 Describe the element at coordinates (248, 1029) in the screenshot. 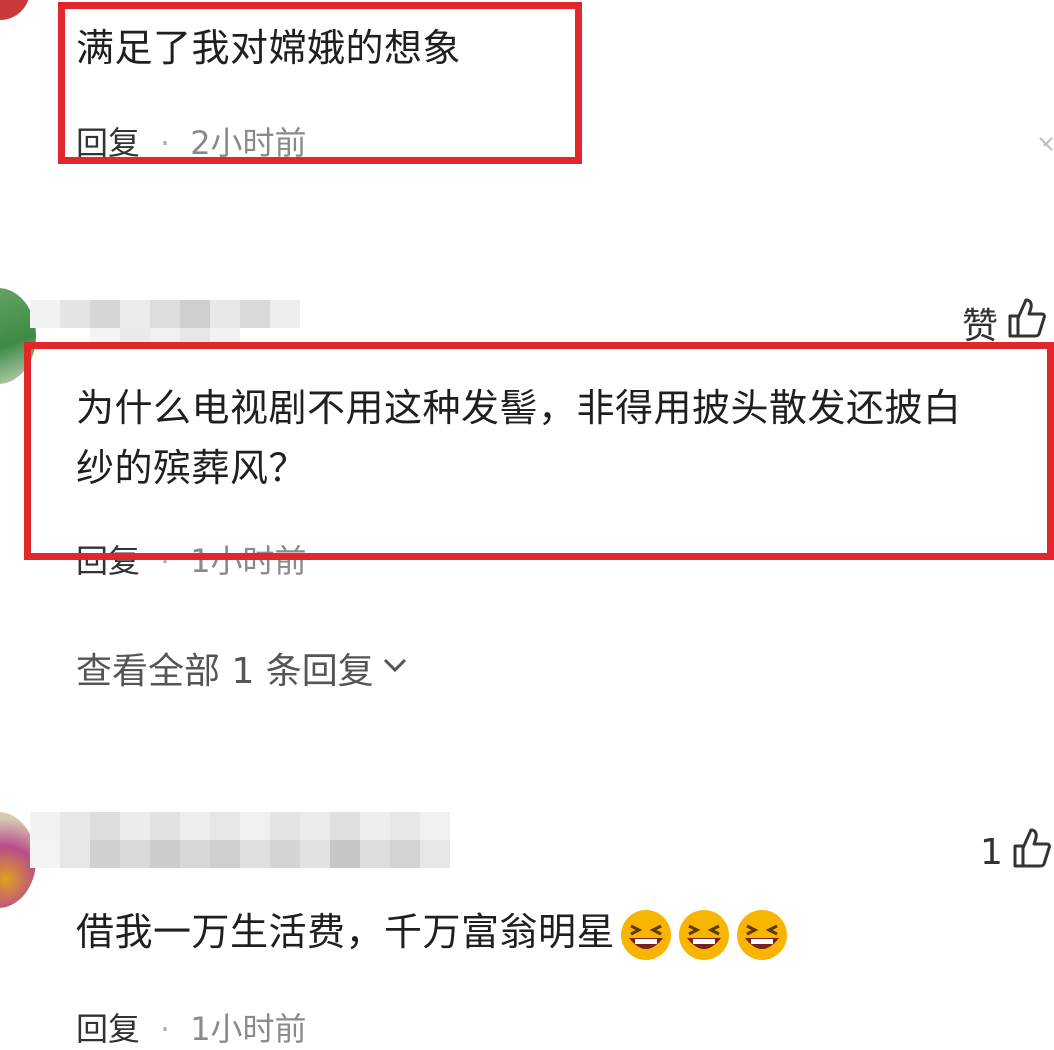

I see `timestamp: 1小时前` at that location.